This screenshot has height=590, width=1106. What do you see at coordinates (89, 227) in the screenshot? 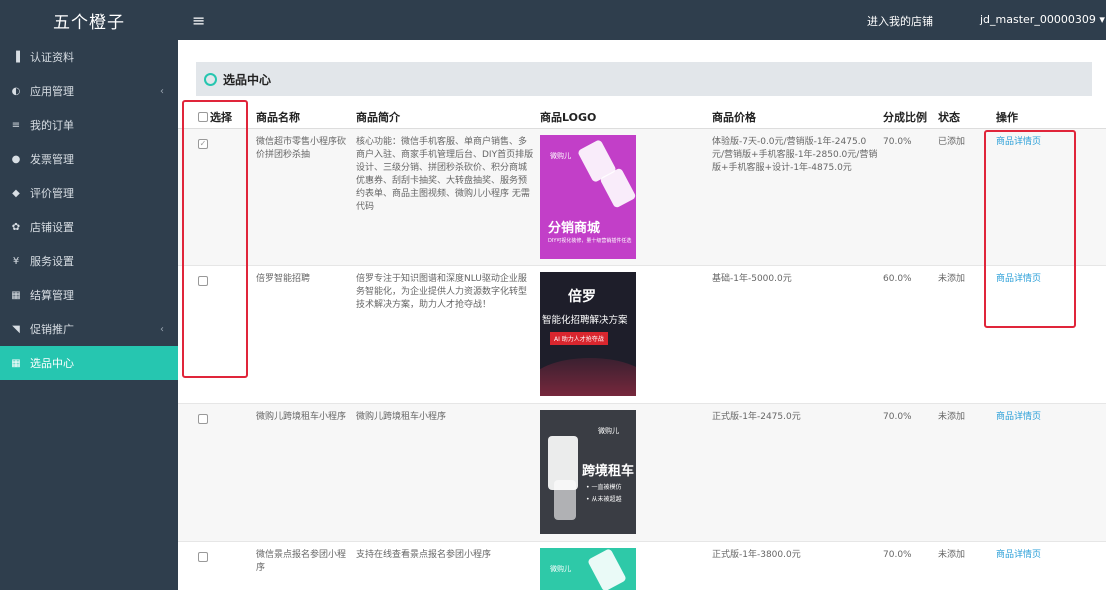
I see `sidebar-item-store-settings: ✿ 店铺设置` at bounding box center [89, 227].